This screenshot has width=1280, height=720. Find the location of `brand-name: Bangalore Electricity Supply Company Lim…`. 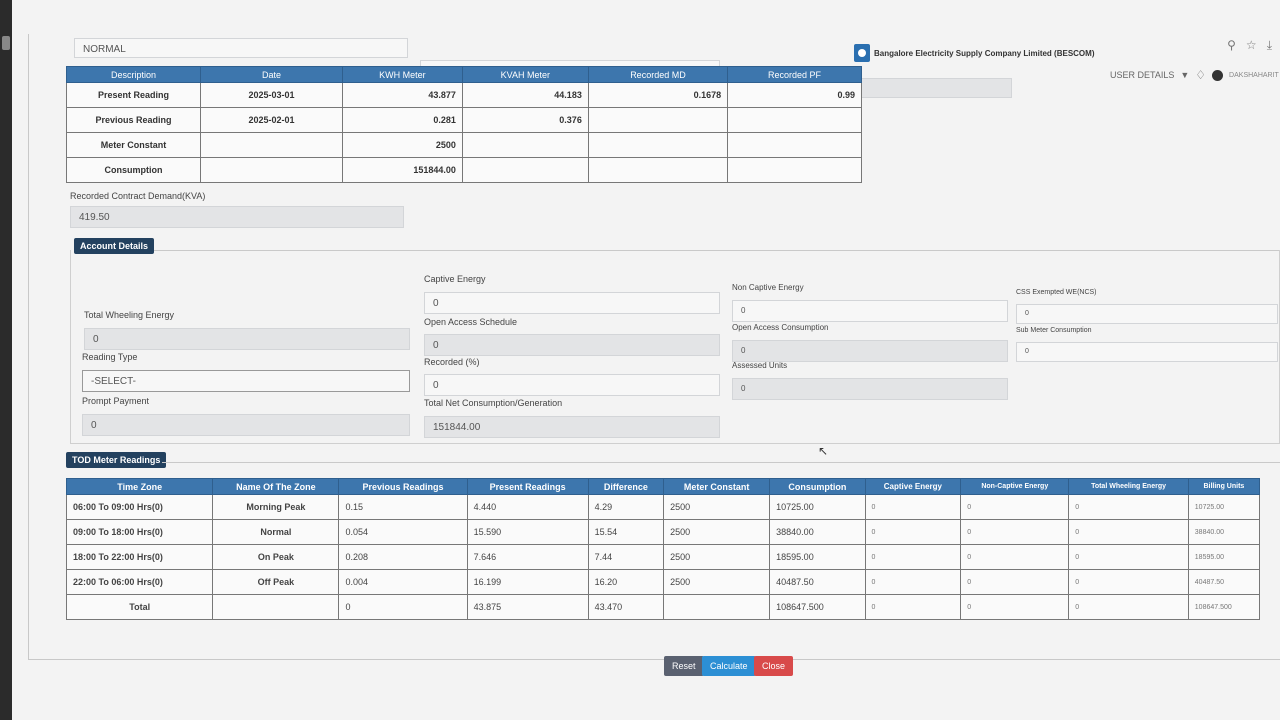

brand-name: Bangalore Electricity Supply Company Lim… is located at coordinates (984, 53).